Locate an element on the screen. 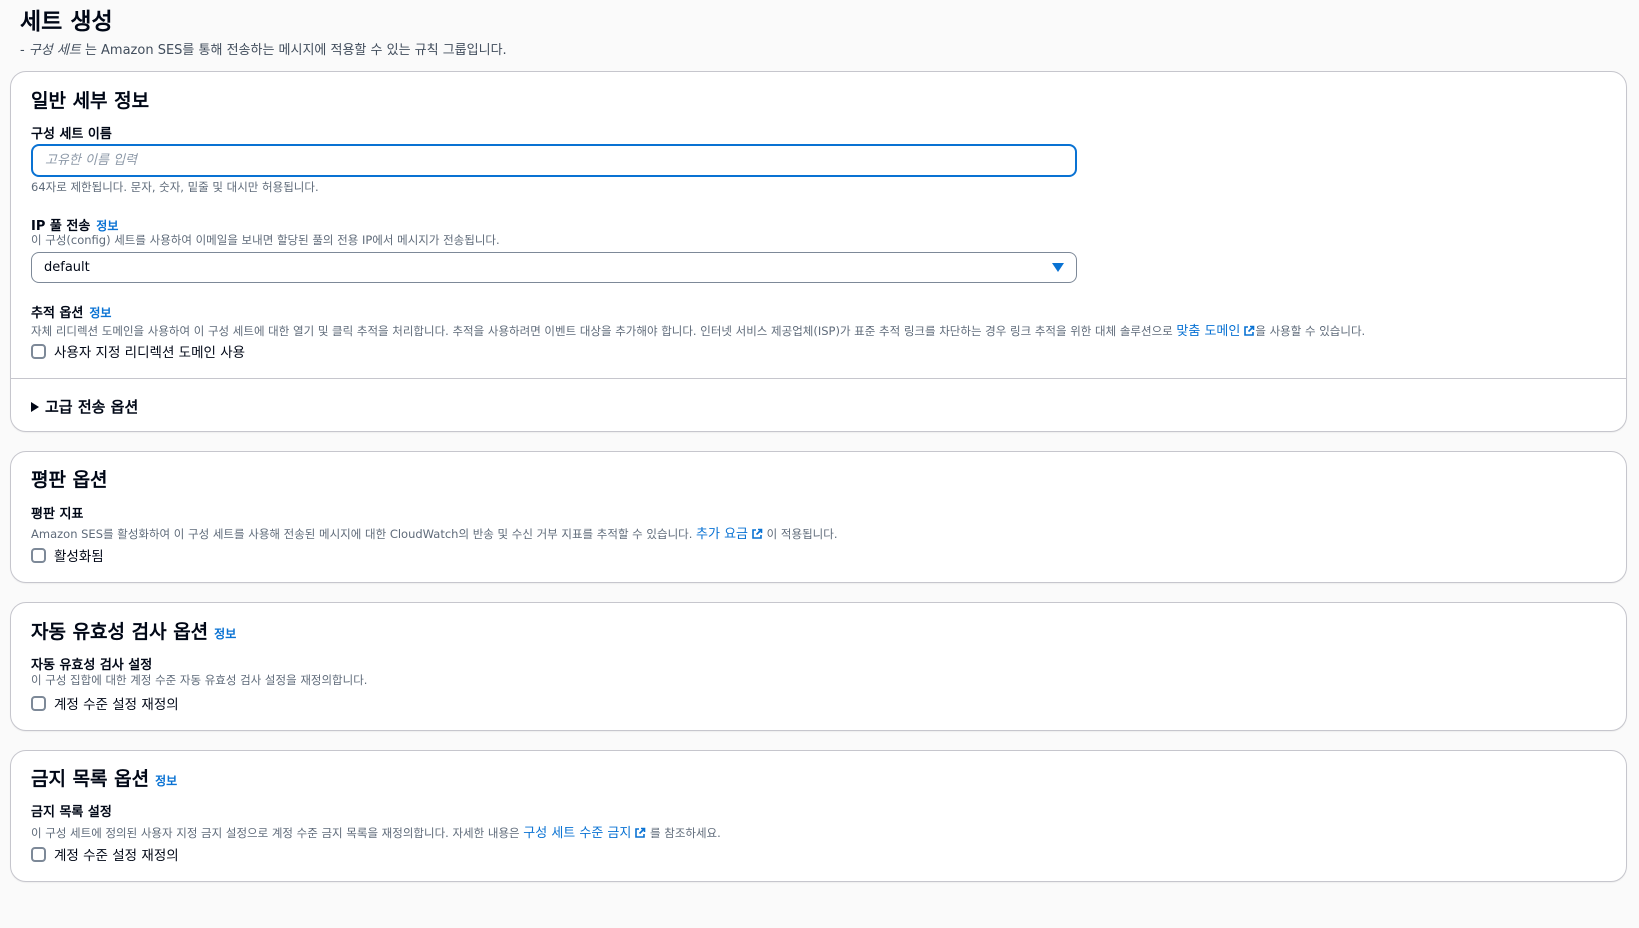 This screenshot has width=1639, height=928. suppression-override-checkbox-row: 계정 수준 설정 재정의 is located at coordinates (105, 854).